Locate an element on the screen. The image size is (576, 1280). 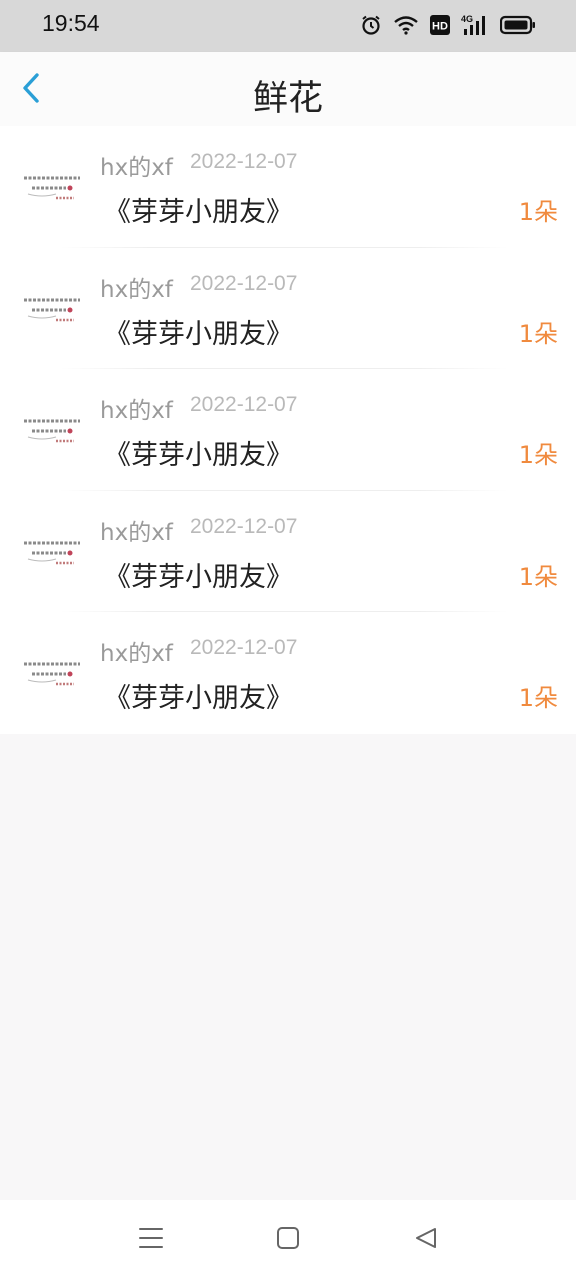
battery-icon is located at coordinates (518, 25).